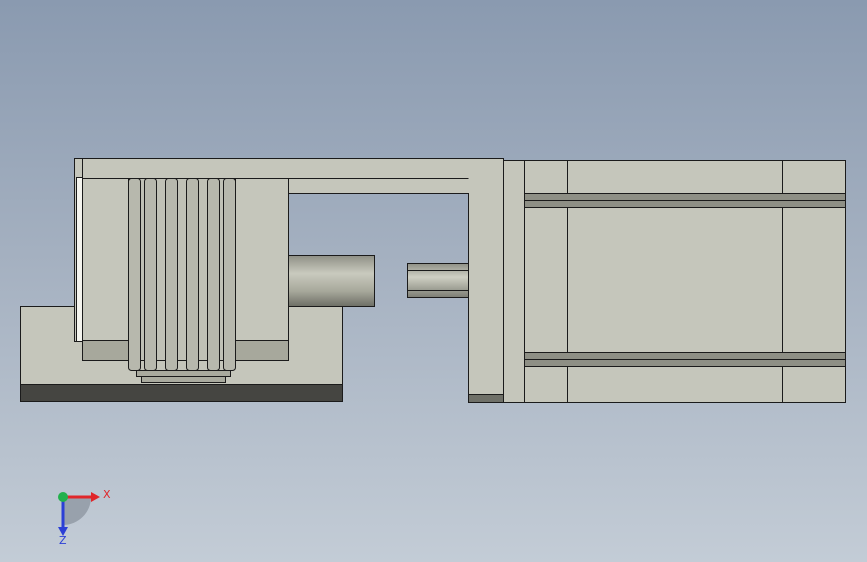 This screenshot has height=562, width=867. Describe the element at coordinates (95, 497) in the screenshot. I see `x-axis-arrowhead` at that location.